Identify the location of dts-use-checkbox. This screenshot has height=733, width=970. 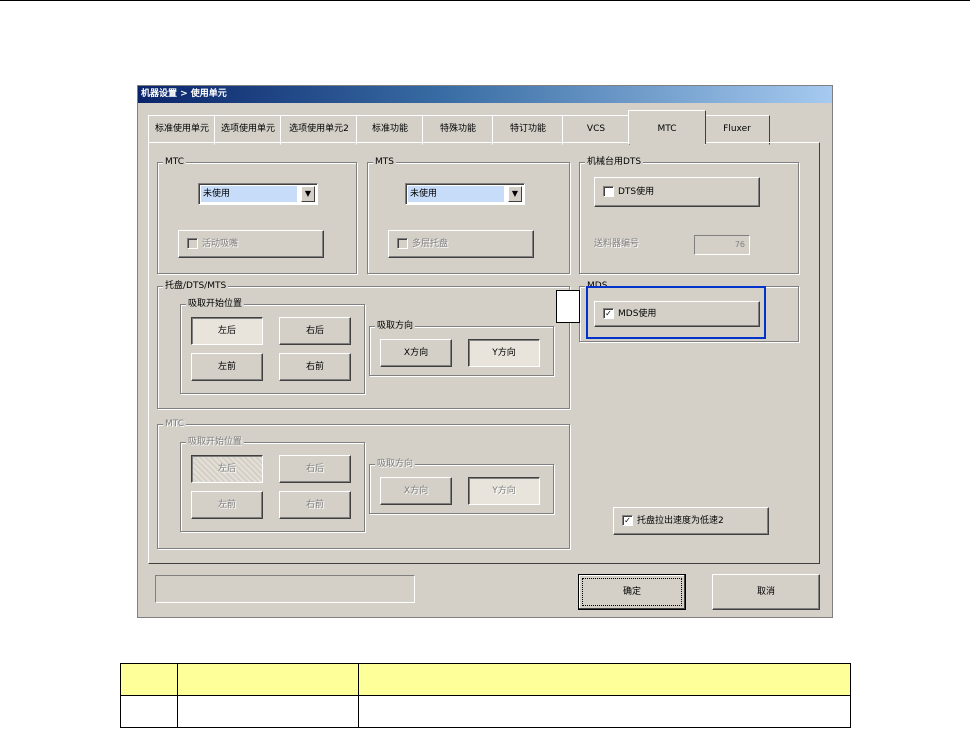
(608, 191).